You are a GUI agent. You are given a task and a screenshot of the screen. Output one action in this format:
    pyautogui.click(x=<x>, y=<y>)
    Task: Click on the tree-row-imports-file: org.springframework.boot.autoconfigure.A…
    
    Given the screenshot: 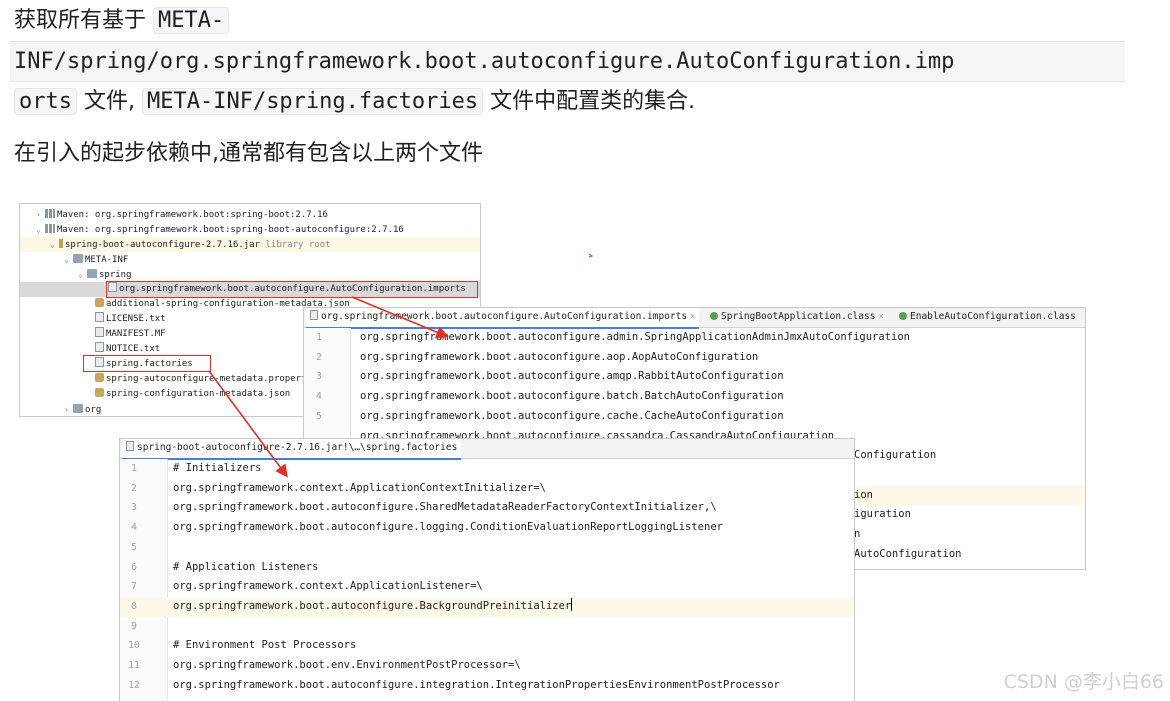 What is the action you would take?
    pyautogui.click(x=250, y=289)
    